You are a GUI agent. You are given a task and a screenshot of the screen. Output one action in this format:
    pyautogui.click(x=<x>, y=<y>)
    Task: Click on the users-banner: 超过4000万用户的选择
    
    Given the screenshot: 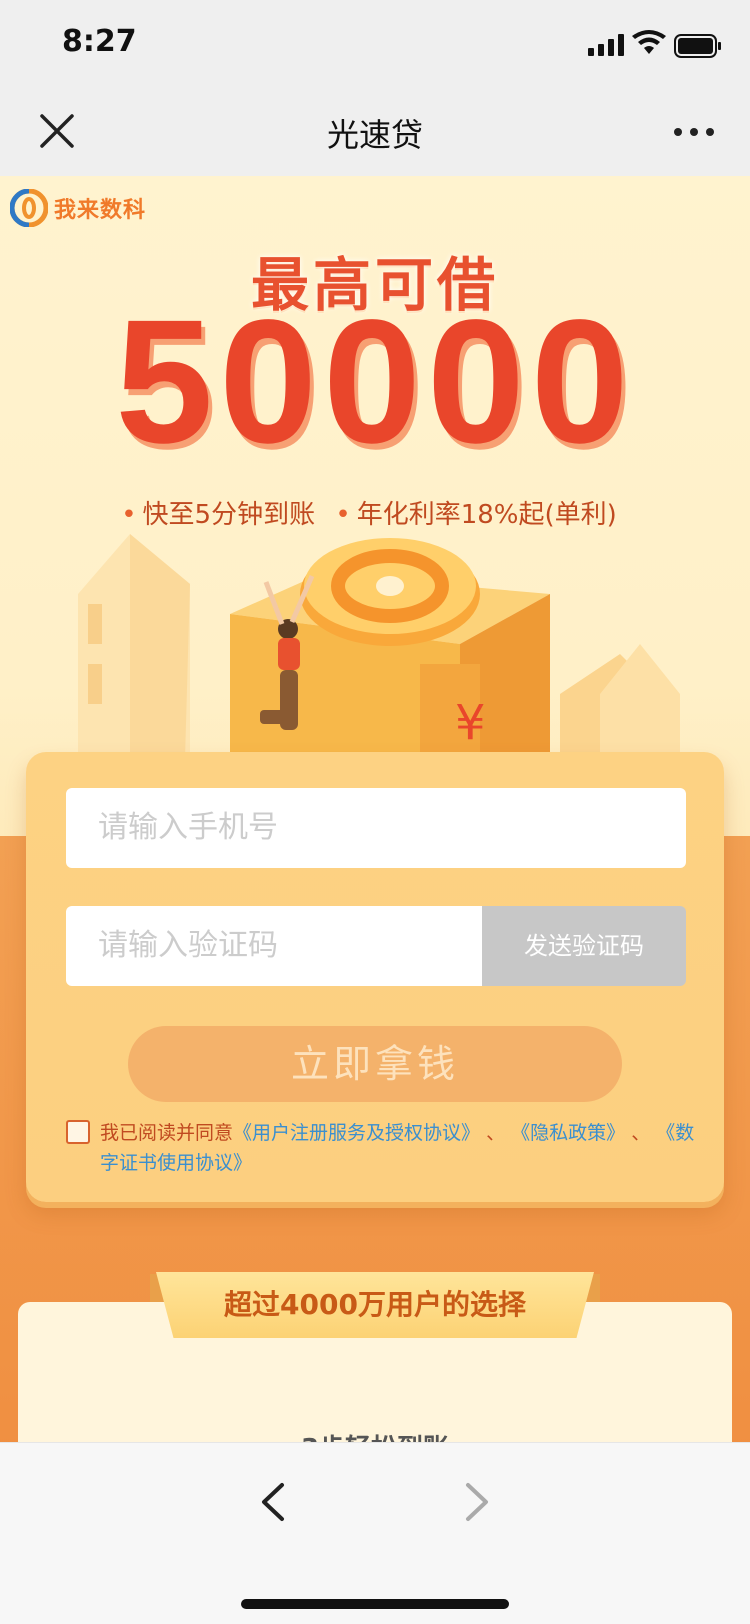 What is the action you would take?
    pyautogui.click(x=375, y=1305)
    